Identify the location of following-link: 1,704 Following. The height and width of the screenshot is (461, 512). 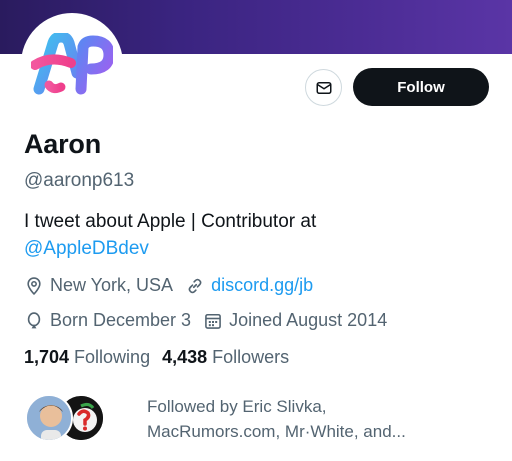
(87, 357).